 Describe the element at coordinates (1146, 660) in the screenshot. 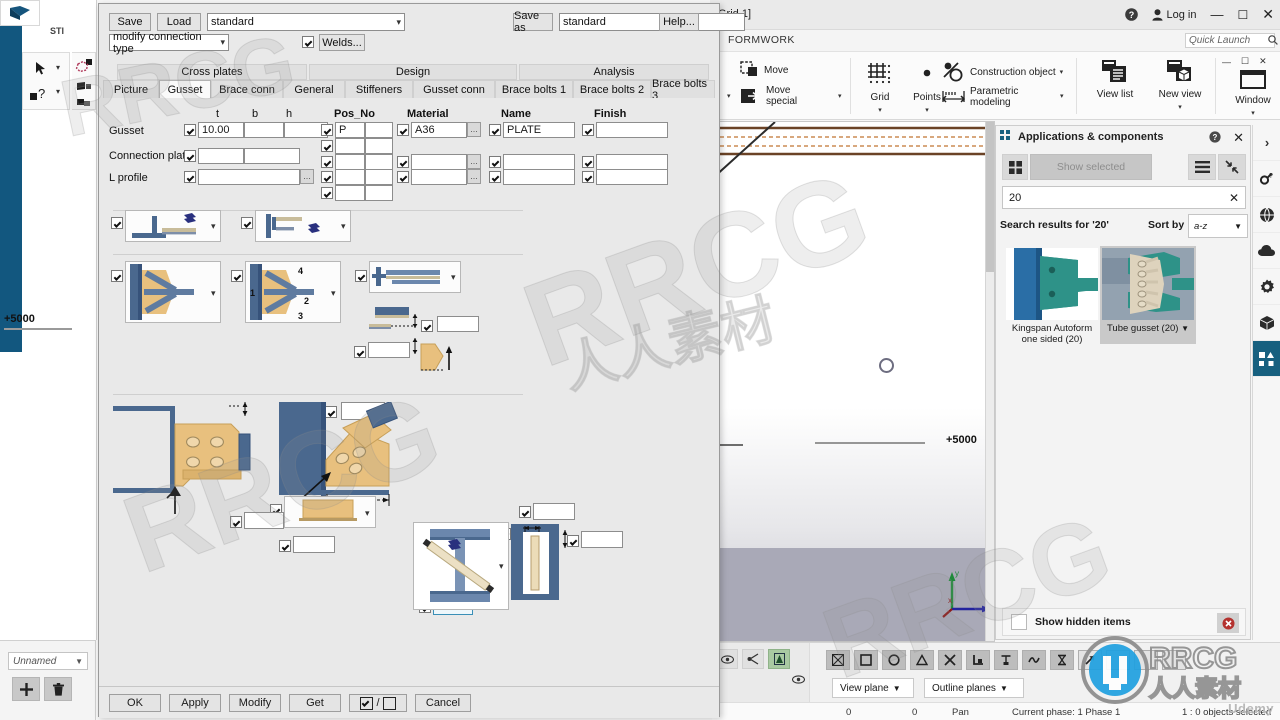

I see `snap-extra2-icon` at that location.